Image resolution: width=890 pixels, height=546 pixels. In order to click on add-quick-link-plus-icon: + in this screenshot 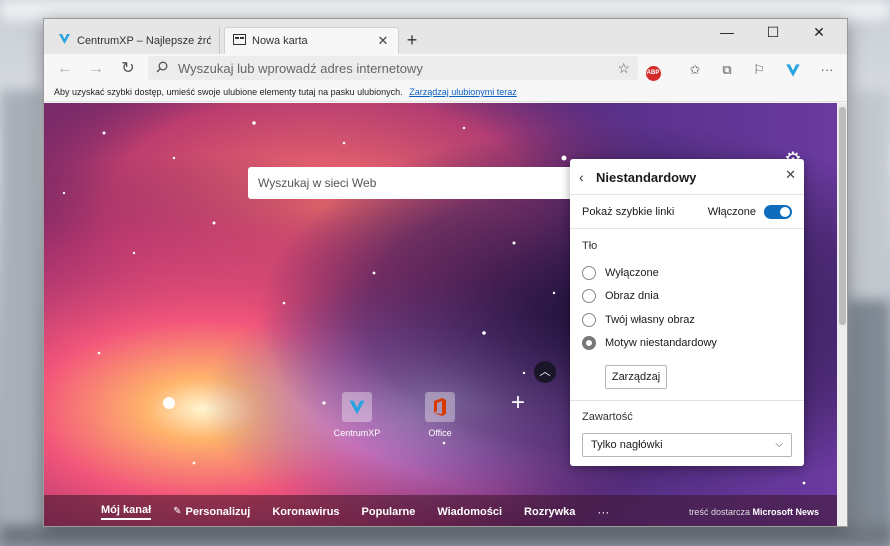, I will do `click(518, 403)`.